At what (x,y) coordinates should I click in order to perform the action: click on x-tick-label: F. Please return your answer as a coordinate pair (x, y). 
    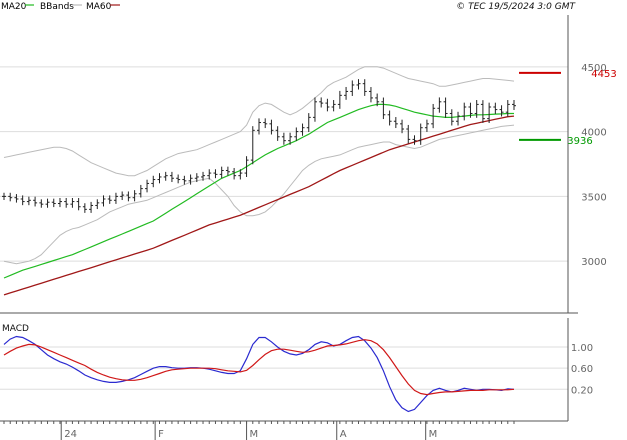
    Looking at the image, I should click on (161, 434).